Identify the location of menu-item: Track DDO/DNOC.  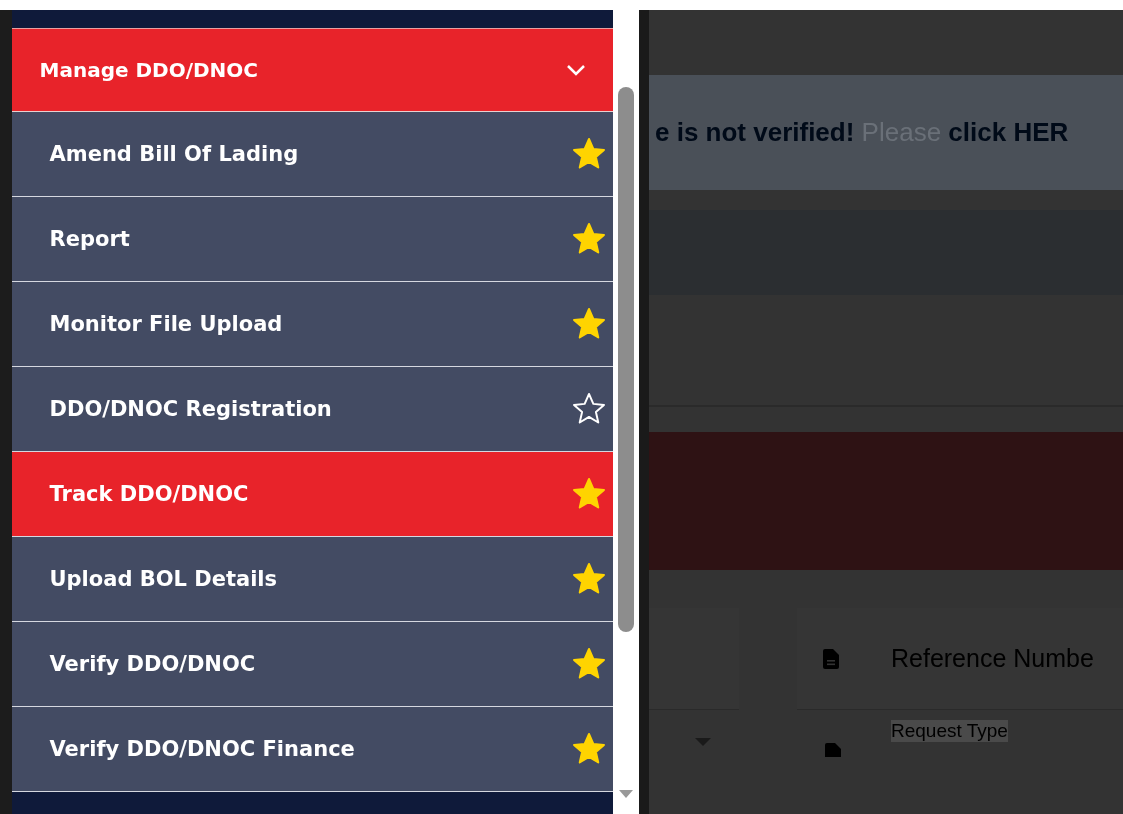
(312, 494).